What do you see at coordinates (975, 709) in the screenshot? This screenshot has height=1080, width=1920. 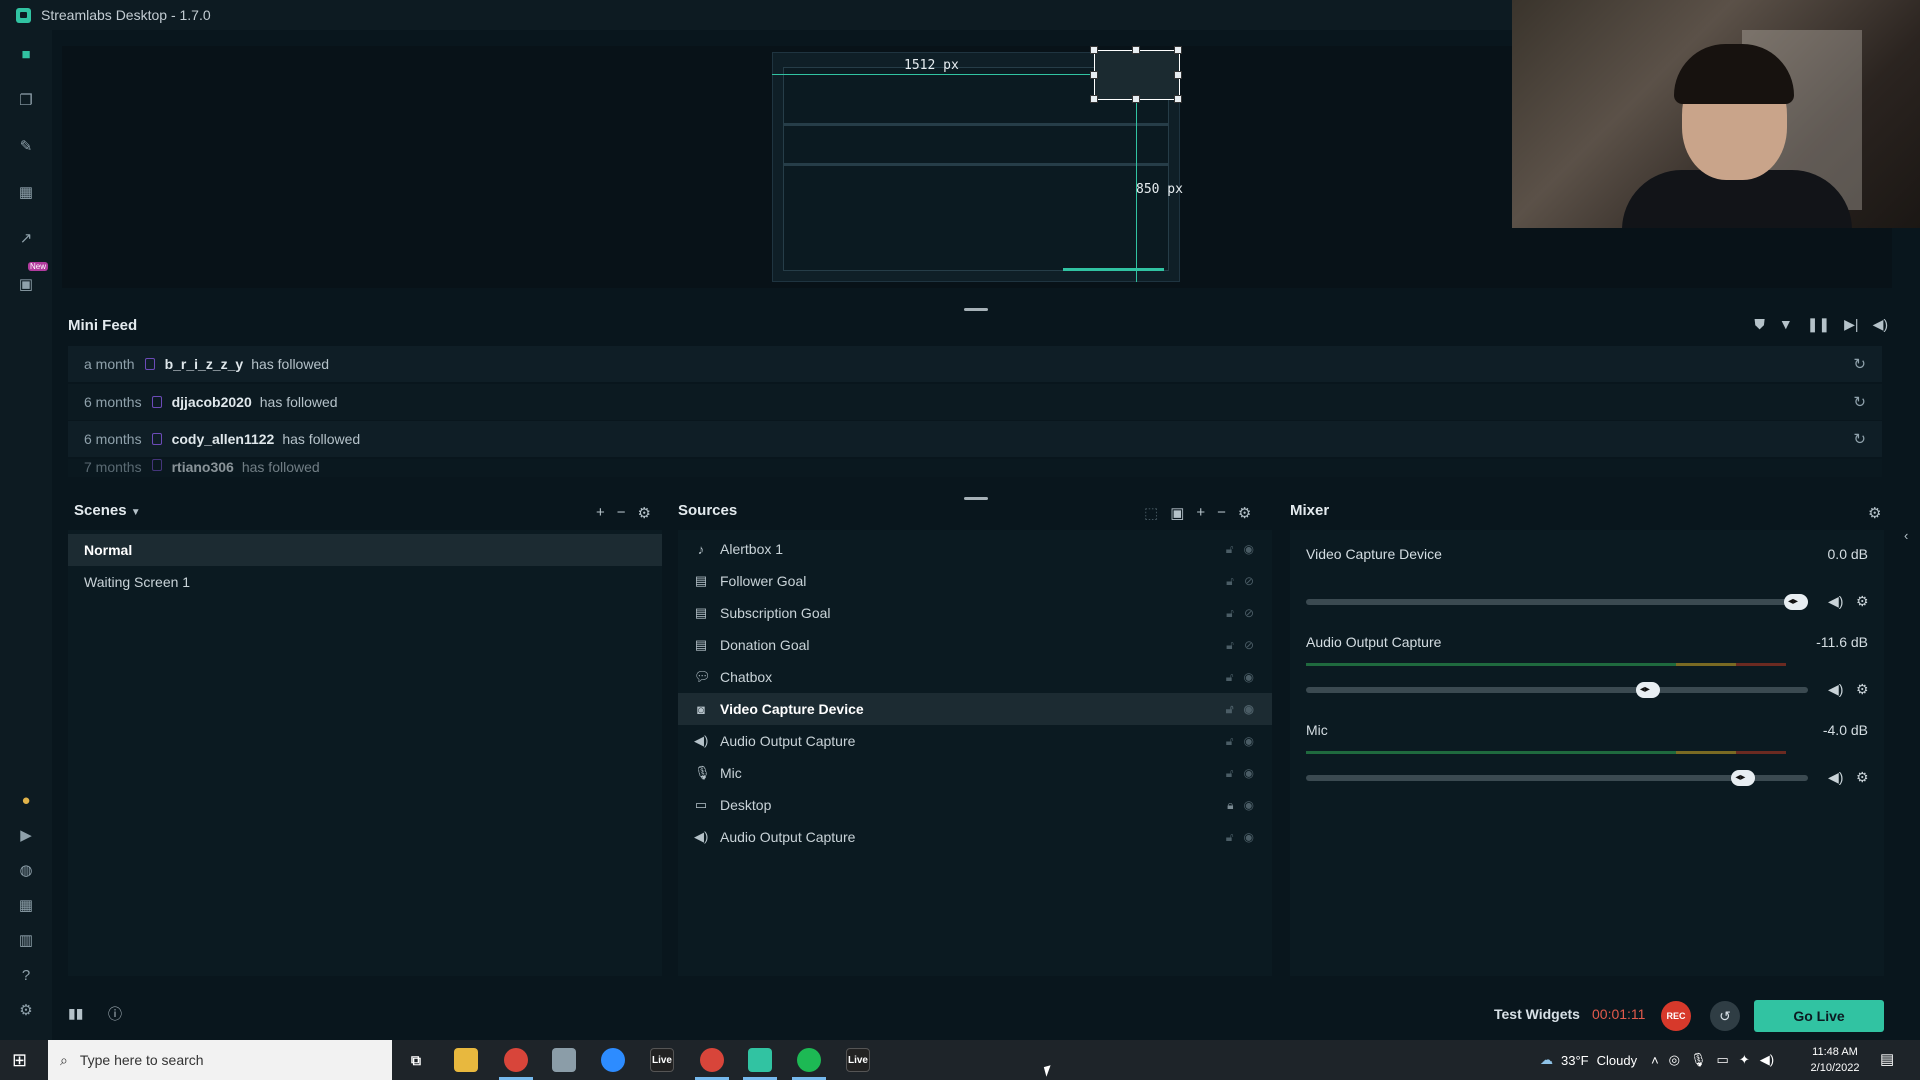 I see `source-item: ◙ Video Capture Device 🔓︎ ◉` at bounding box center [975, 709].